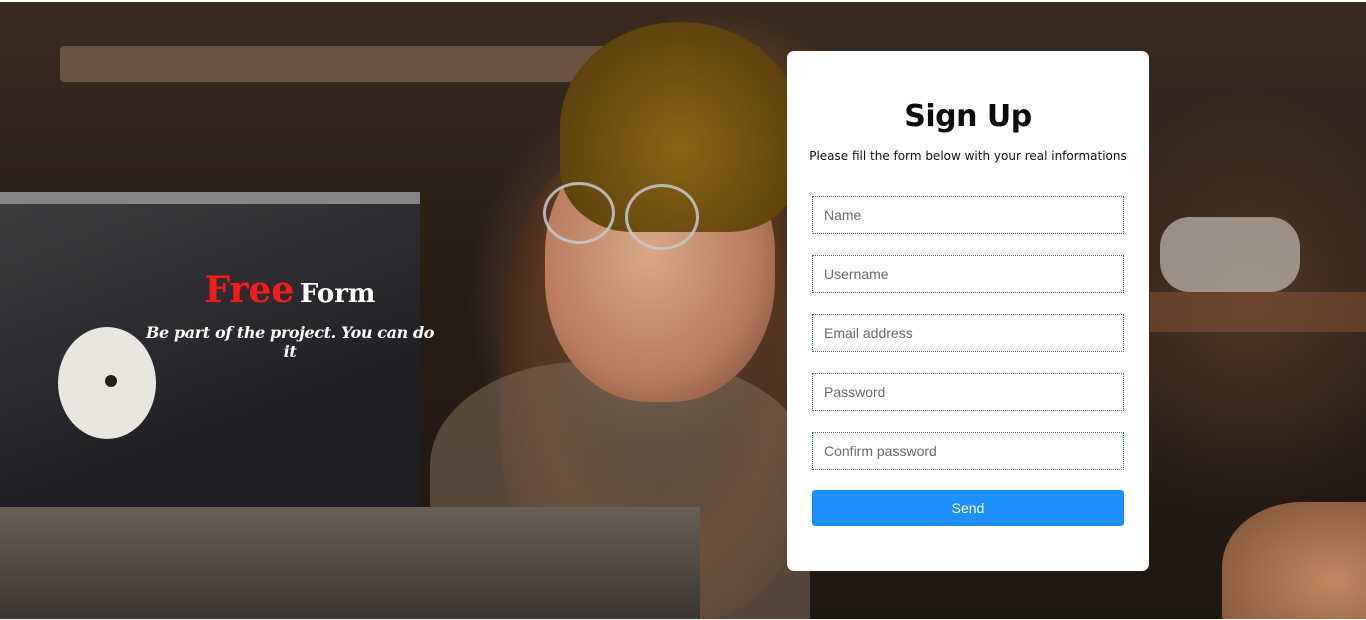 The height and width of the screenshot is (620, 1366). Describe the element at coordinates (968, 392) in the screenshot. I see `password-field` at that location.